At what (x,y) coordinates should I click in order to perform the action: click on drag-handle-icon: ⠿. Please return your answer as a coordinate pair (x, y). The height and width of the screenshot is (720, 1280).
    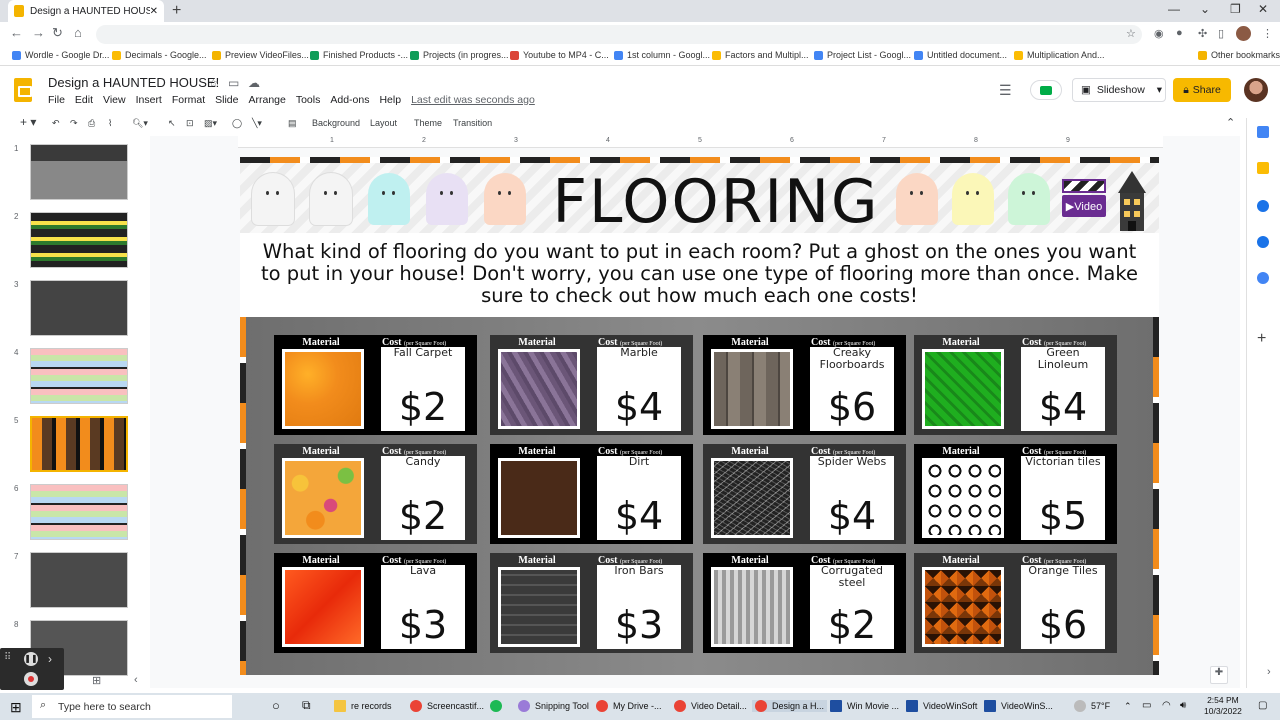
    Looking at the image, I should click on (7, 657).